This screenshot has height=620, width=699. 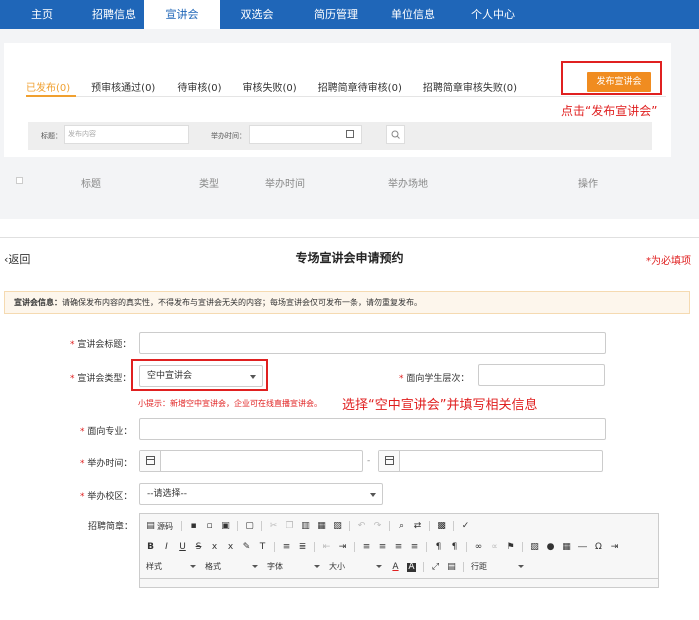 What do you see at coordinates (372, 429) in the screenshot?
I see `major-input` at bounding box center [372, 429].